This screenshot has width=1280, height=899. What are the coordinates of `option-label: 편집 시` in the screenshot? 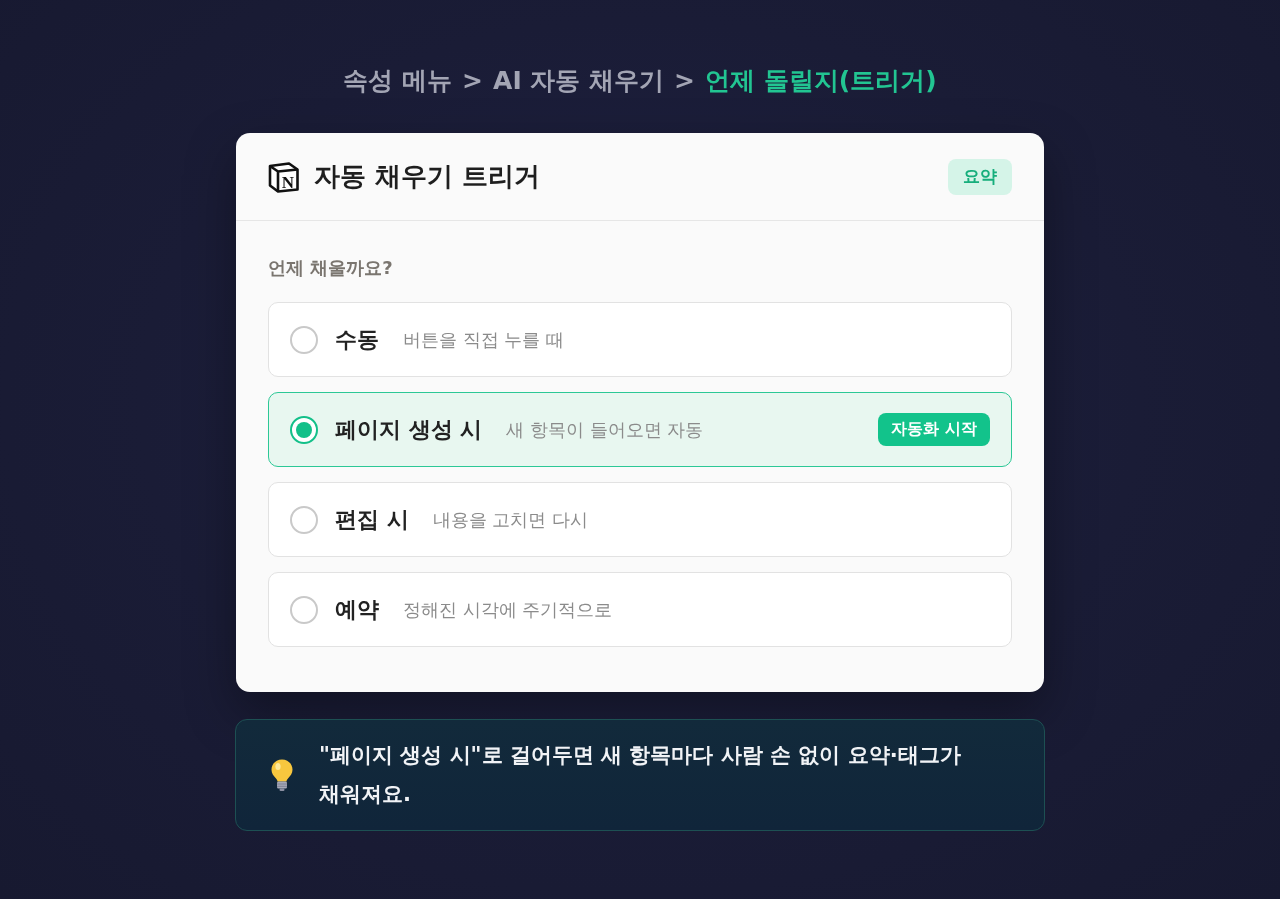 It's located at (372, 519).